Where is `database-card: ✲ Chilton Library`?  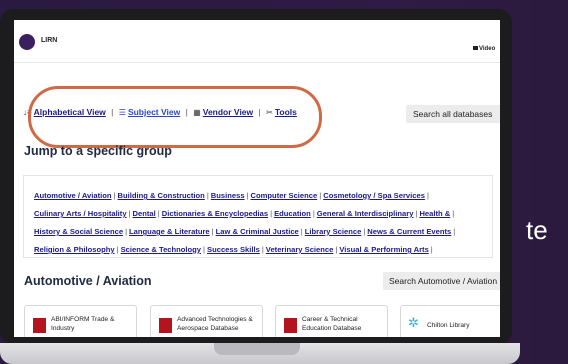 database-card: ✲ Chilton Library is located at coordinates (450, 321).